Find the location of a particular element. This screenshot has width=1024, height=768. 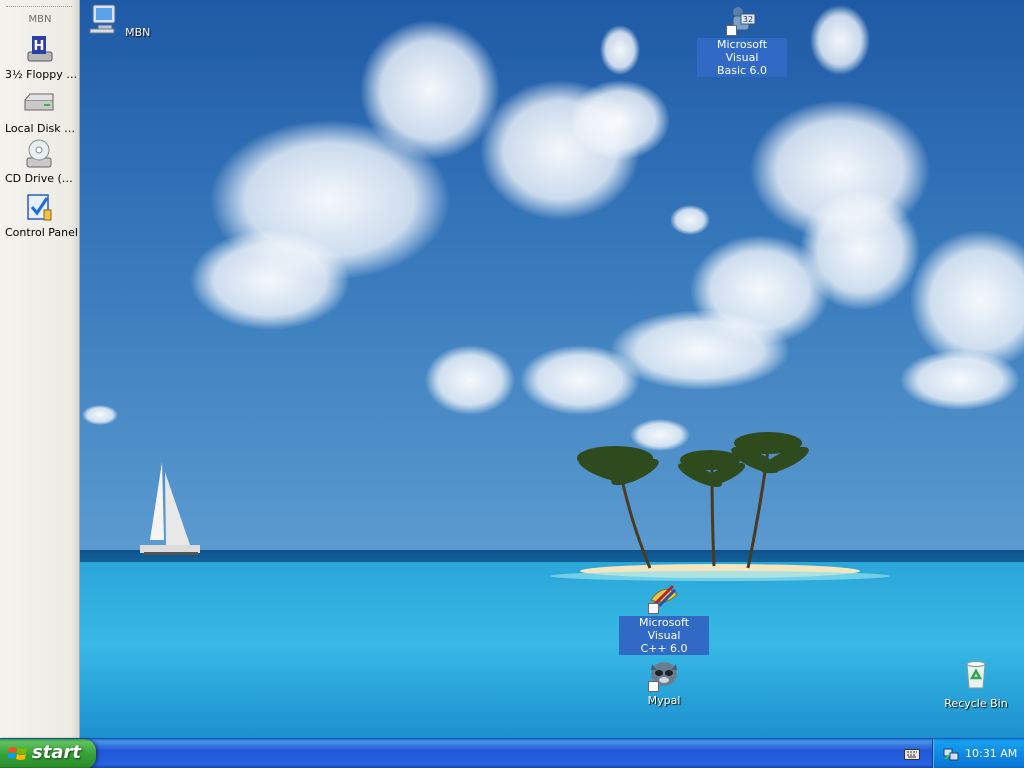

panel-item-label: Control Panel is located at coordinates (41, 232).